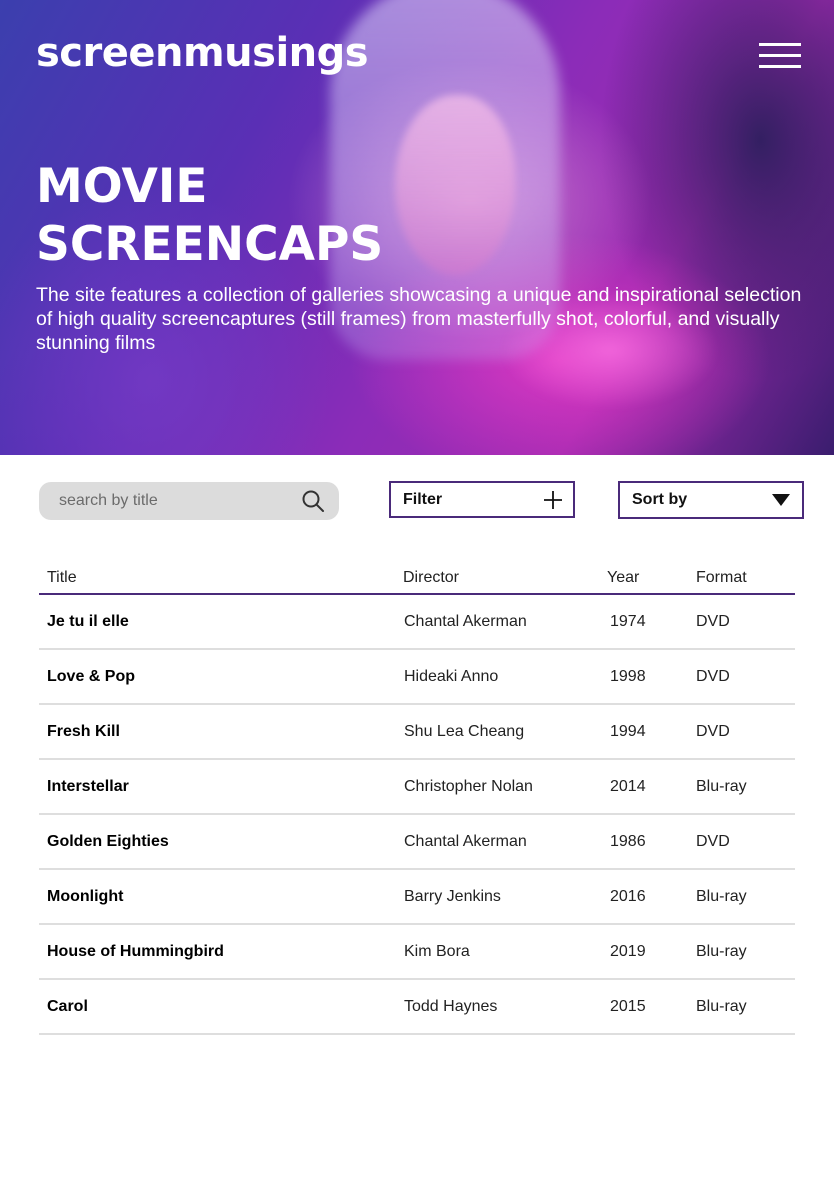  Describe the element at coordinates (499, 578) in the screenshot. I see `column-header-director: Director` at that location.